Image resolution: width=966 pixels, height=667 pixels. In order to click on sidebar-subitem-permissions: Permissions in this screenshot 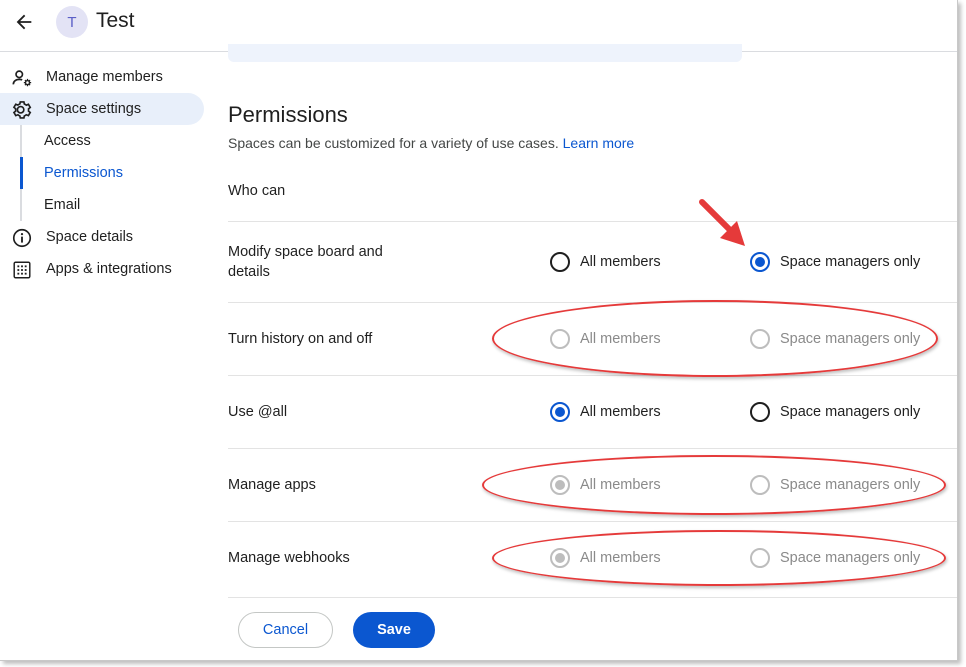, I will do `click(110, 173)`.